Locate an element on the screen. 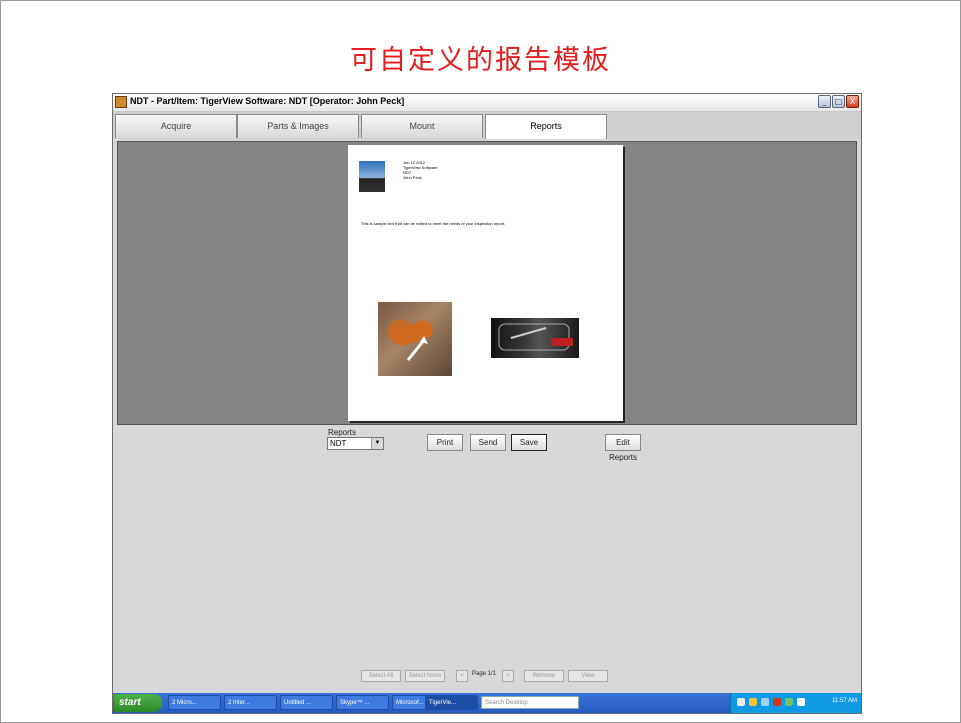  tab-reports: Reports is located at coordinates (546, 126).